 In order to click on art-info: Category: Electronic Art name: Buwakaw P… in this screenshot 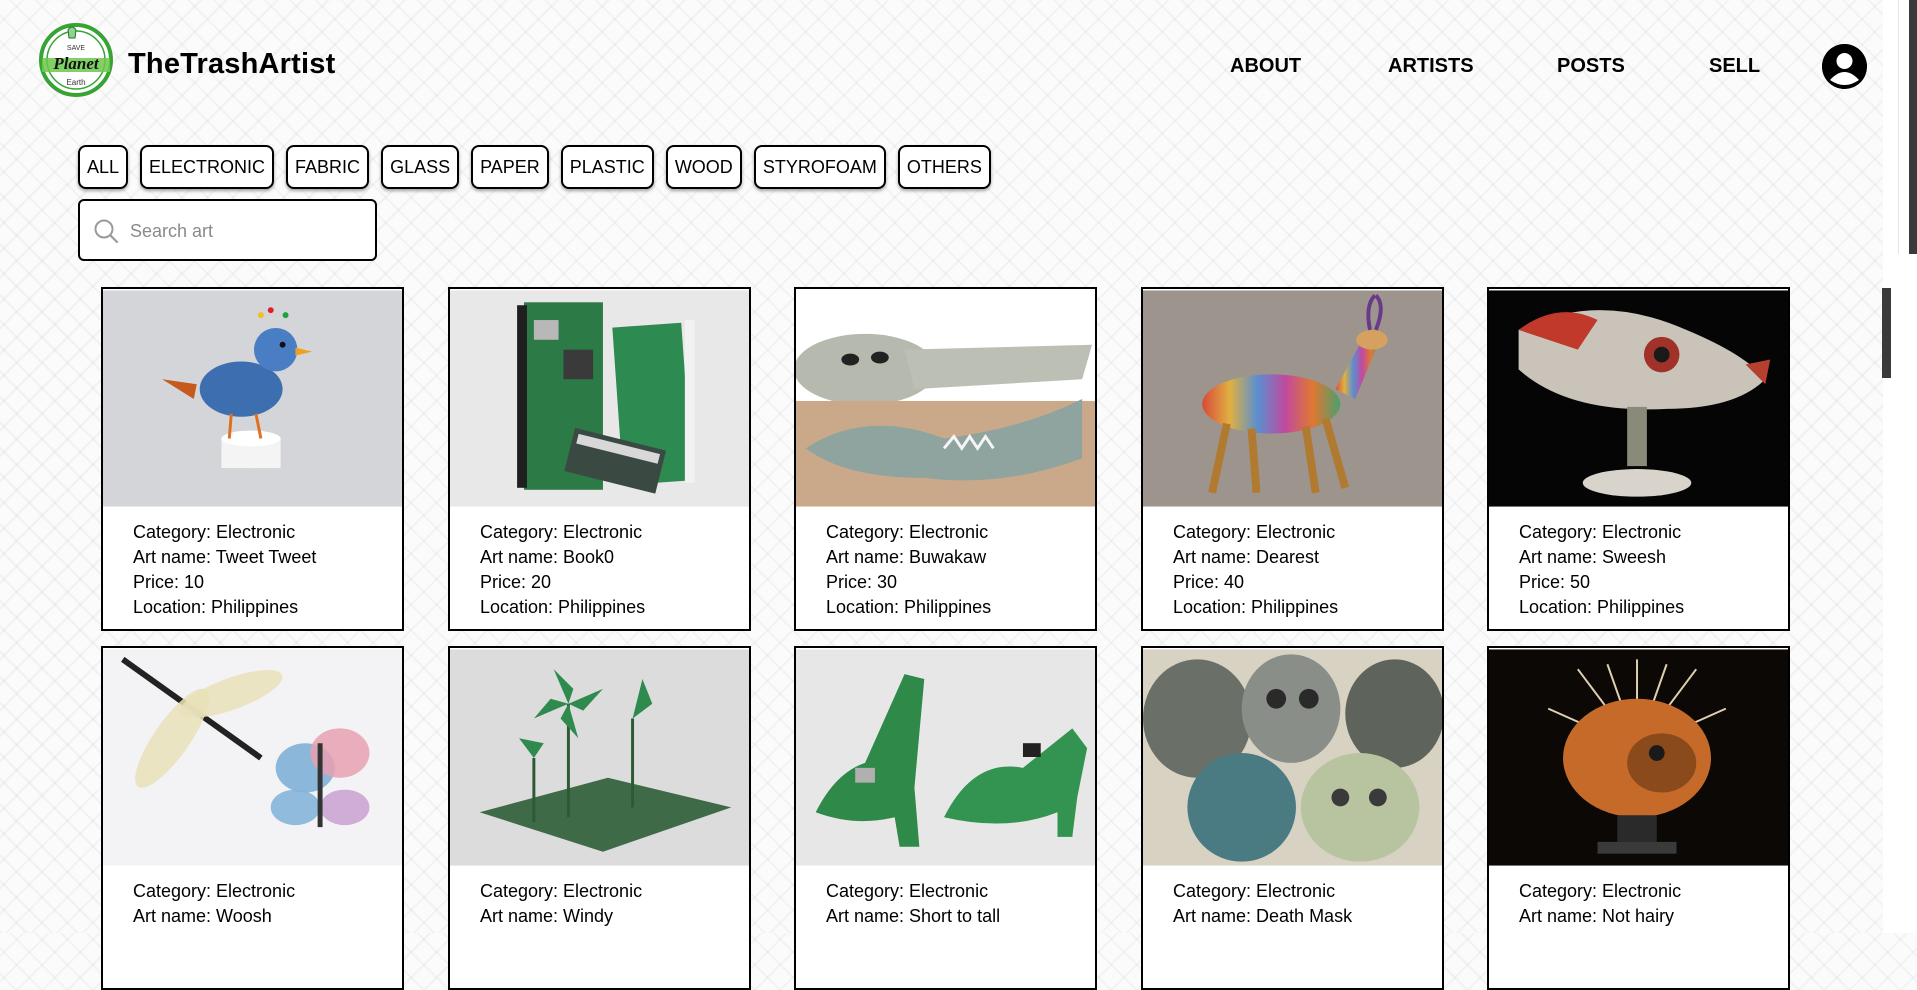, I will do `click(945, 564)`.